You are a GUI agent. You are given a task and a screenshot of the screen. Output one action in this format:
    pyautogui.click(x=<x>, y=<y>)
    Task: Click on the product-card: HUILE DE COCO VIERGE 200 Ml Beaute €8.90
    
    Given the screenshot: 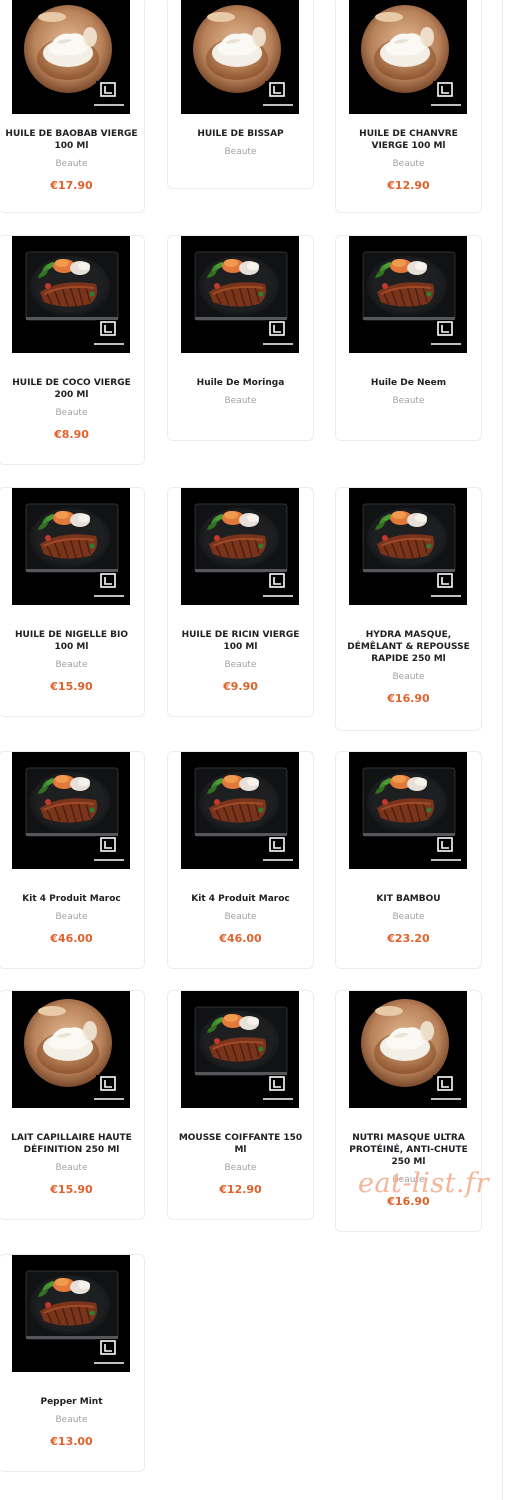 What is the action you would take?
    pyautogui.click(x=72, y=350)
    